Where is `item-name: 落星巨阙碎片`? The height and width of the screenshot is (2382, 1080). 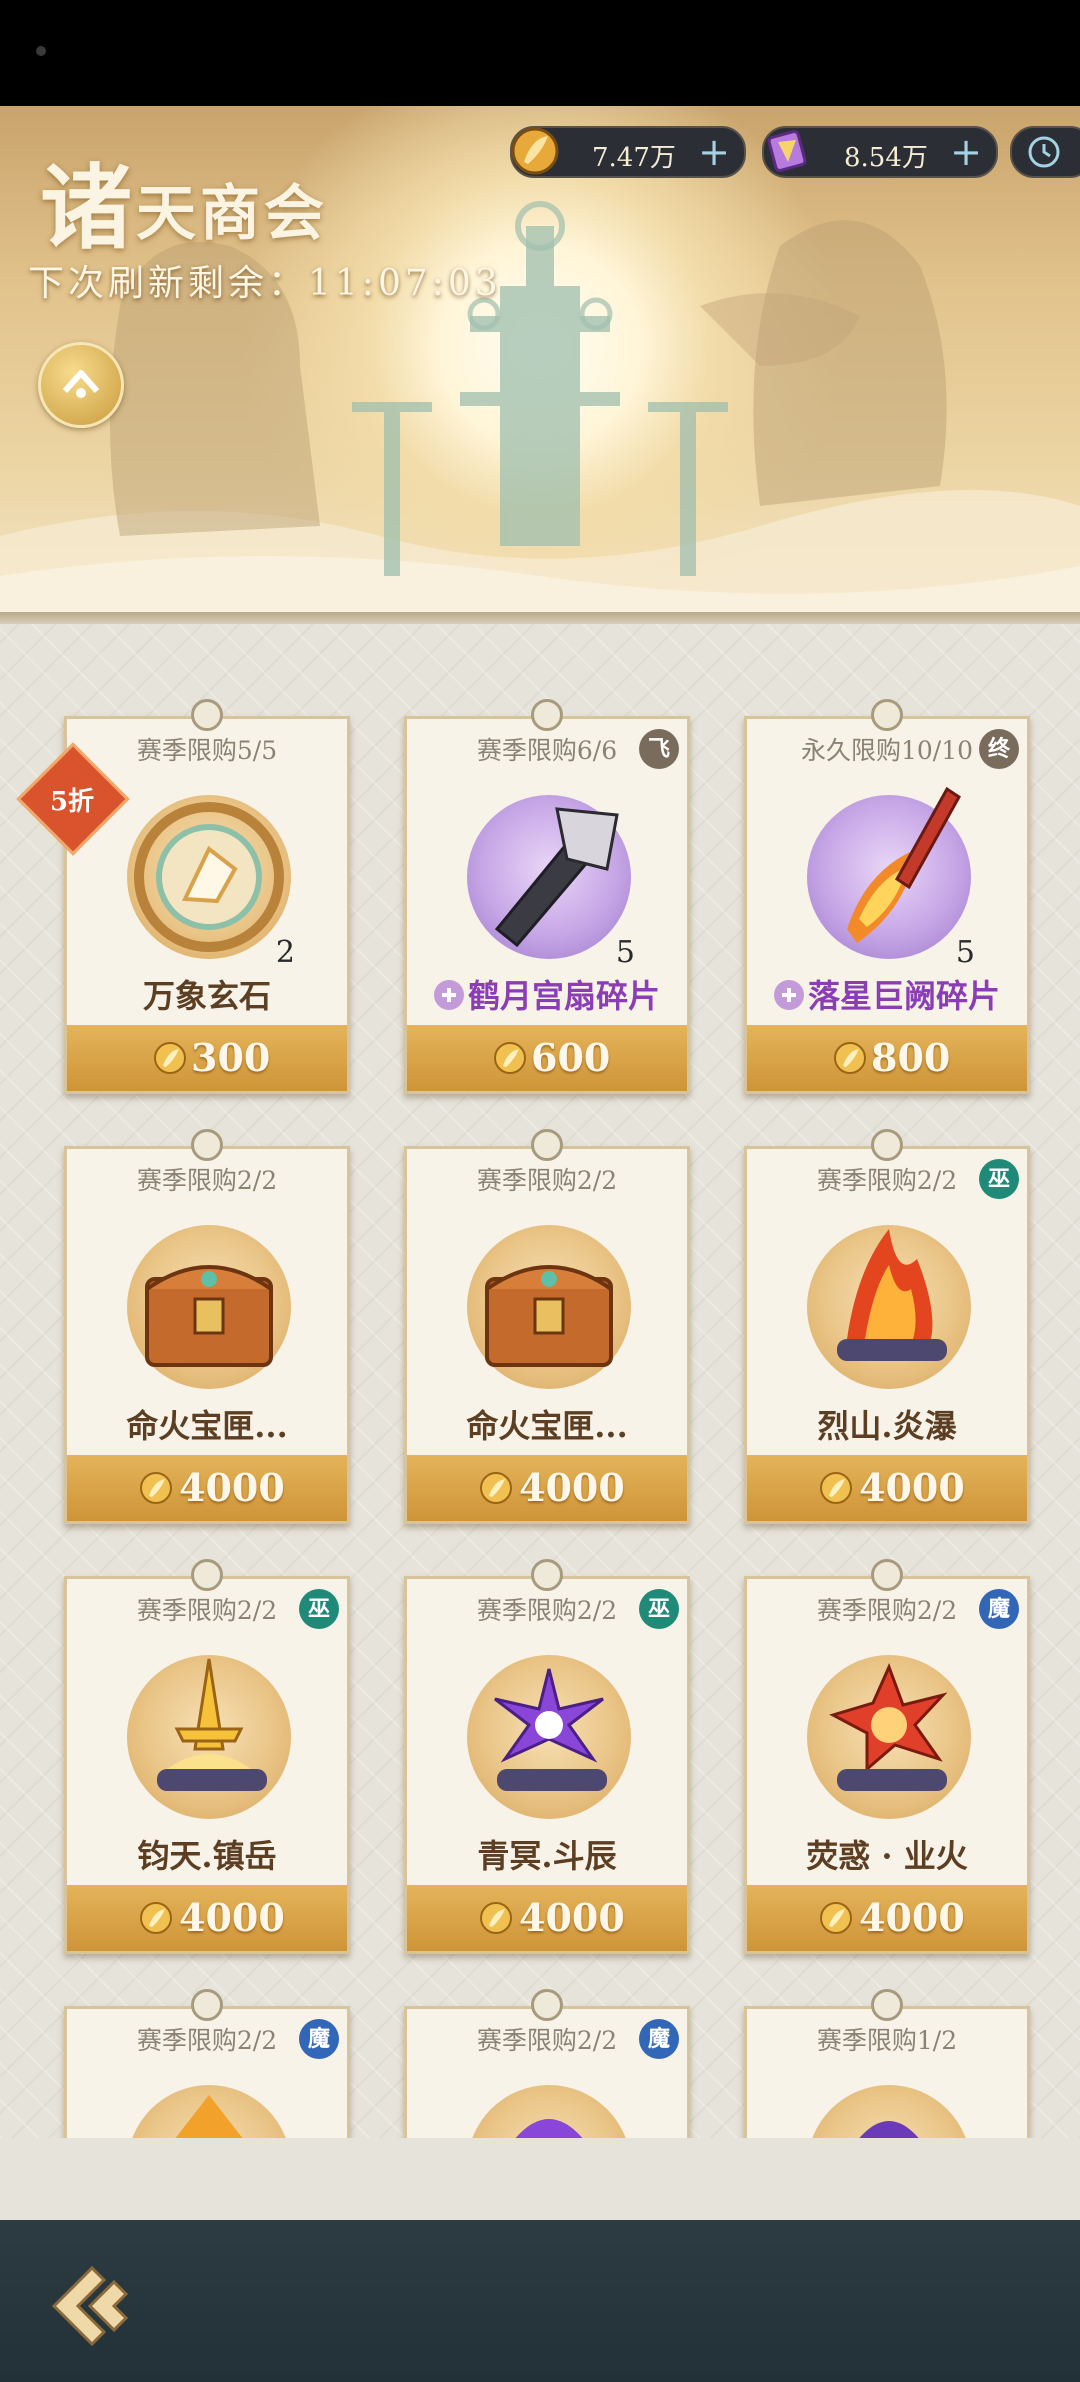 item-name: 落星巨阙碎片 is located at coordinates (887, 994).